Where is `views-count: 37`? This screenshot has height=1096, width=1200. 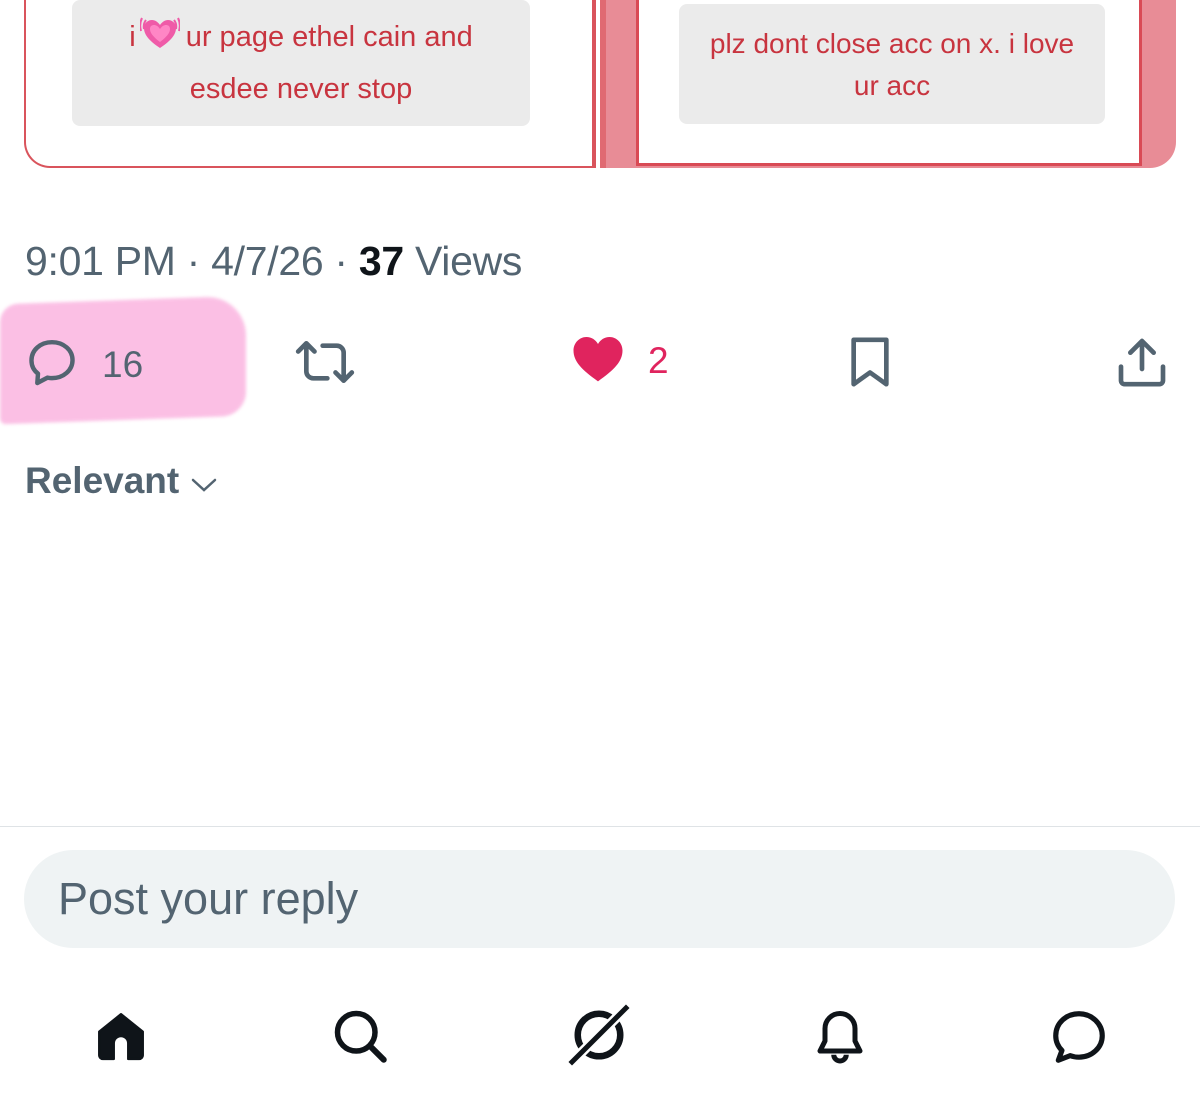 views-count: 37 is located at coordinates (381, 261).